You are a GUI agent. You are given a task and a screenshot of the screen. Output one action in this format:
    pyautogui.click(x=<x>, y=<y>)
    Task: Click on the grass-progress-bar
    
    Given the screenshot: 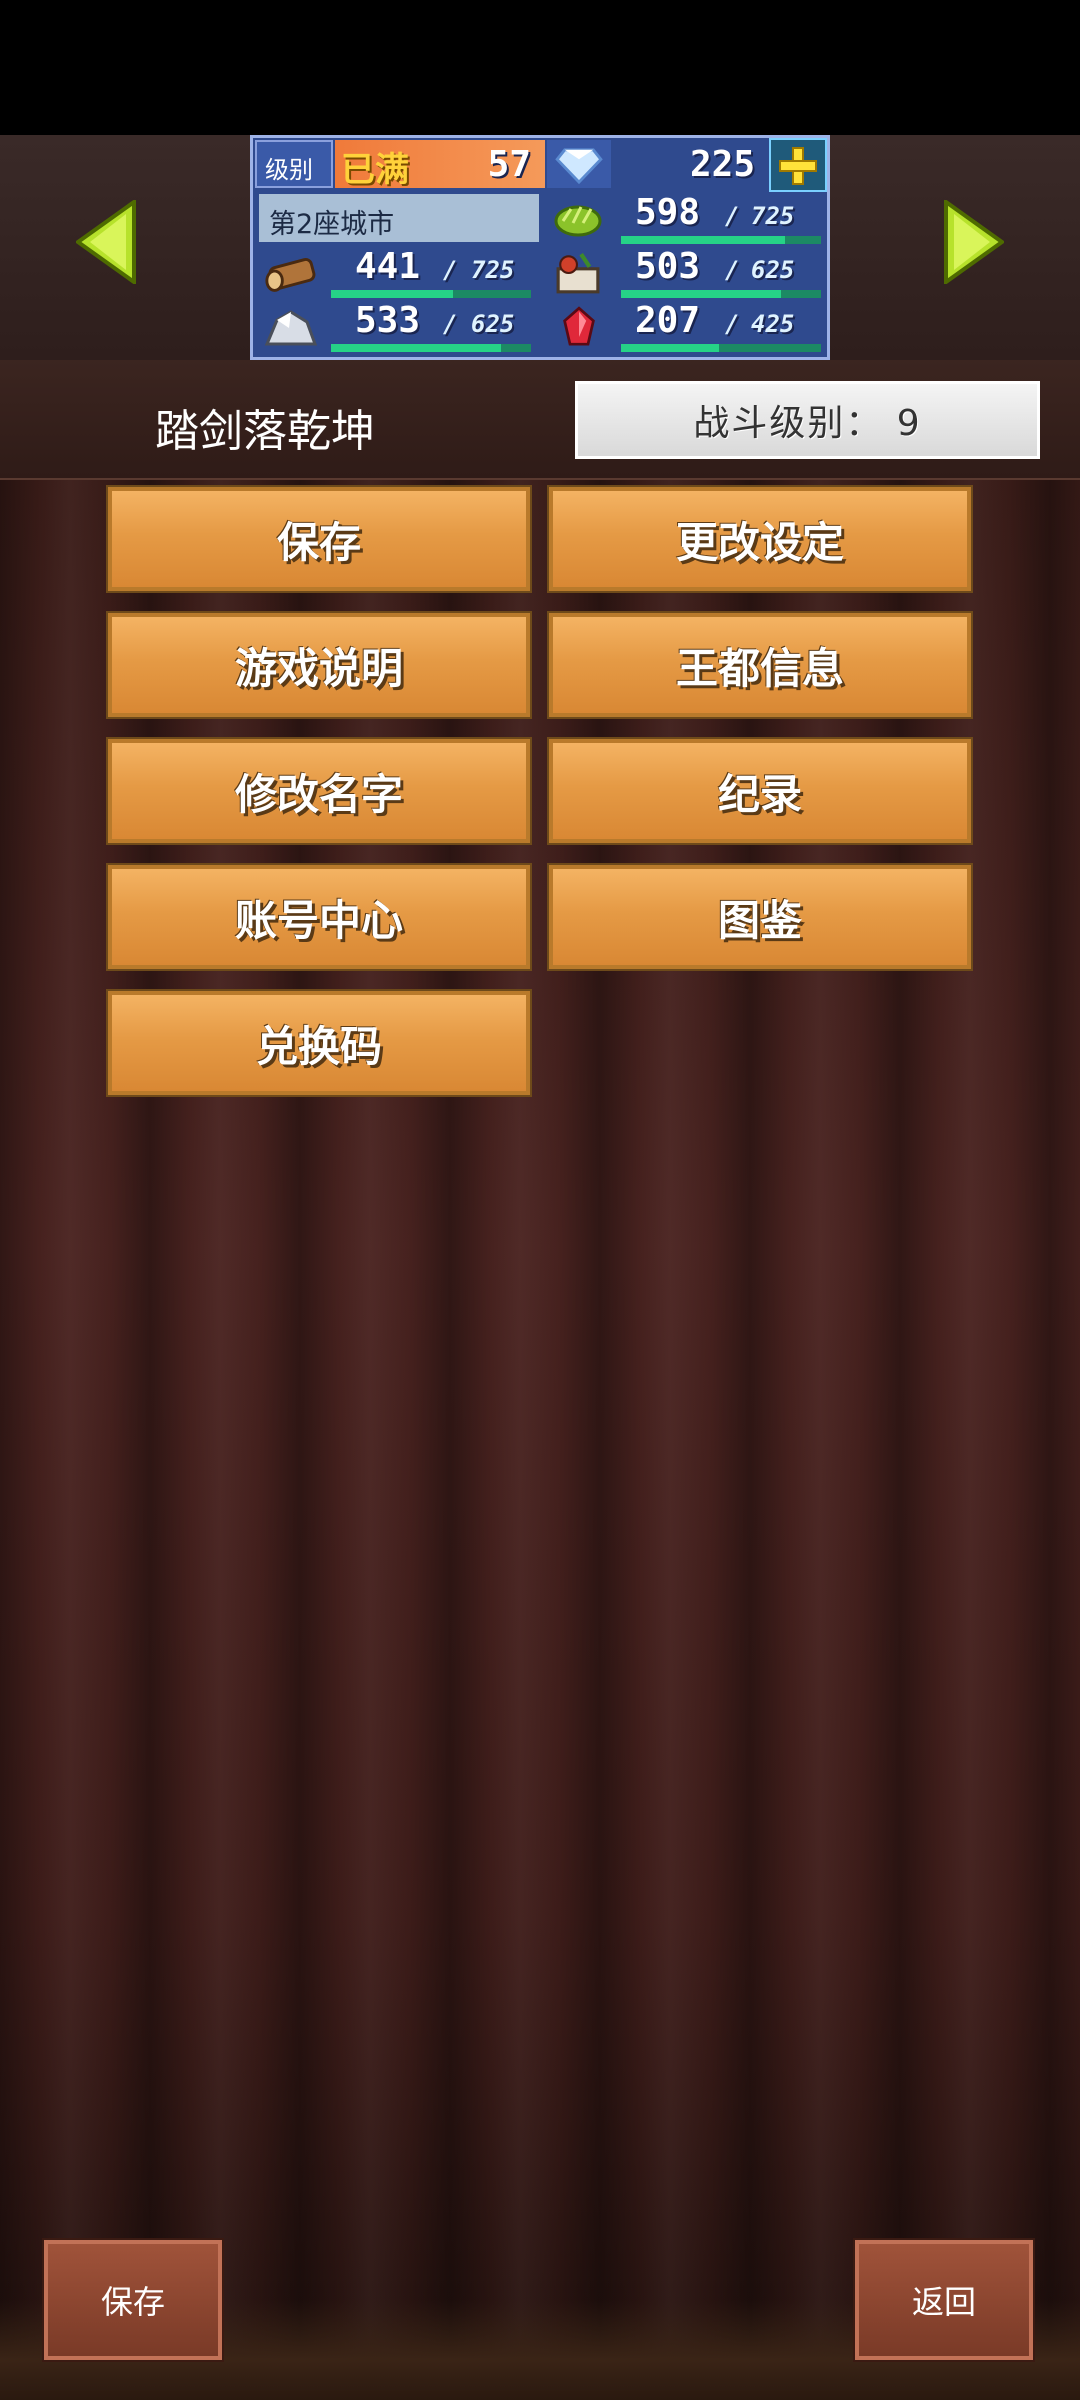 What is the action you would take?
    pyautogui.click(x=721, y=240)
    